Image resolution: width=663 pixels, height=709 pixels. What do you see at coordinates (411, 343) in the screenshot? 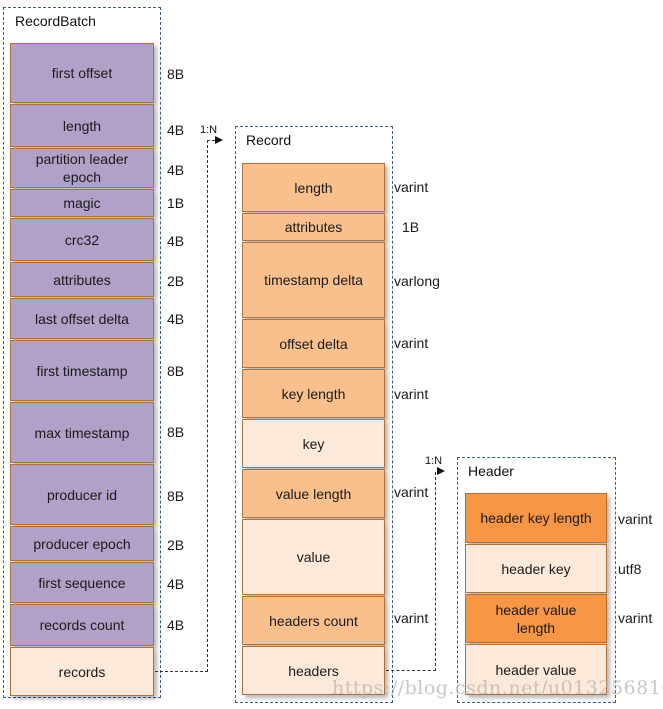
I see `record-size-offset-delta: varint` at bounding box center [411, 343].